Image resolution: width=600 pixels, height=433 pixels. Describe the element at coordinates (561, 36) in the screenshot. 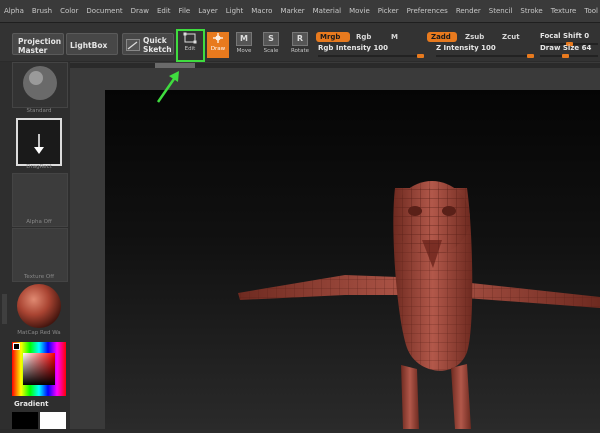

I see `focal-shift-label: Focal Shift` at that location.